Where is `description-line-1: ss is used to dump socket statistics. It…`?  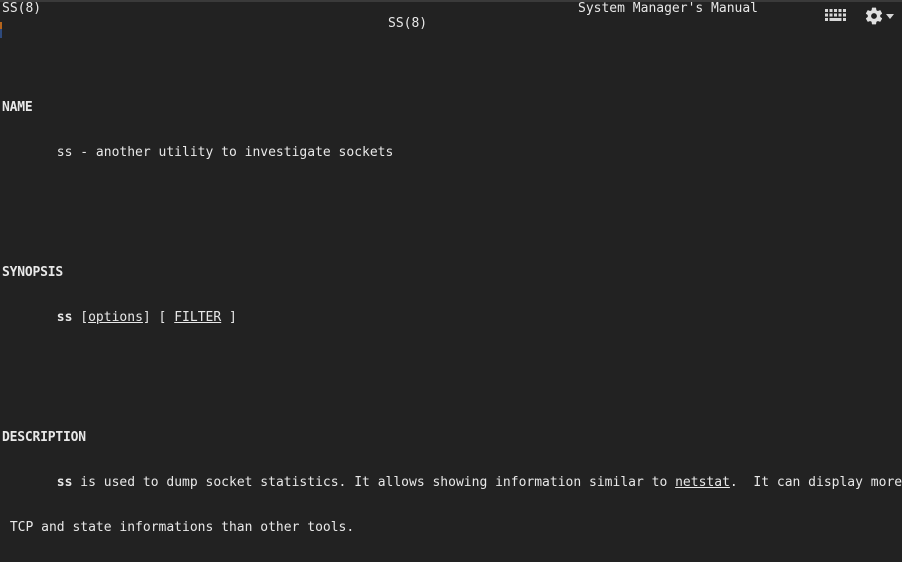 description-line-1: ss is used to dump socket statistics. It… is located at coordinates (451, 482).